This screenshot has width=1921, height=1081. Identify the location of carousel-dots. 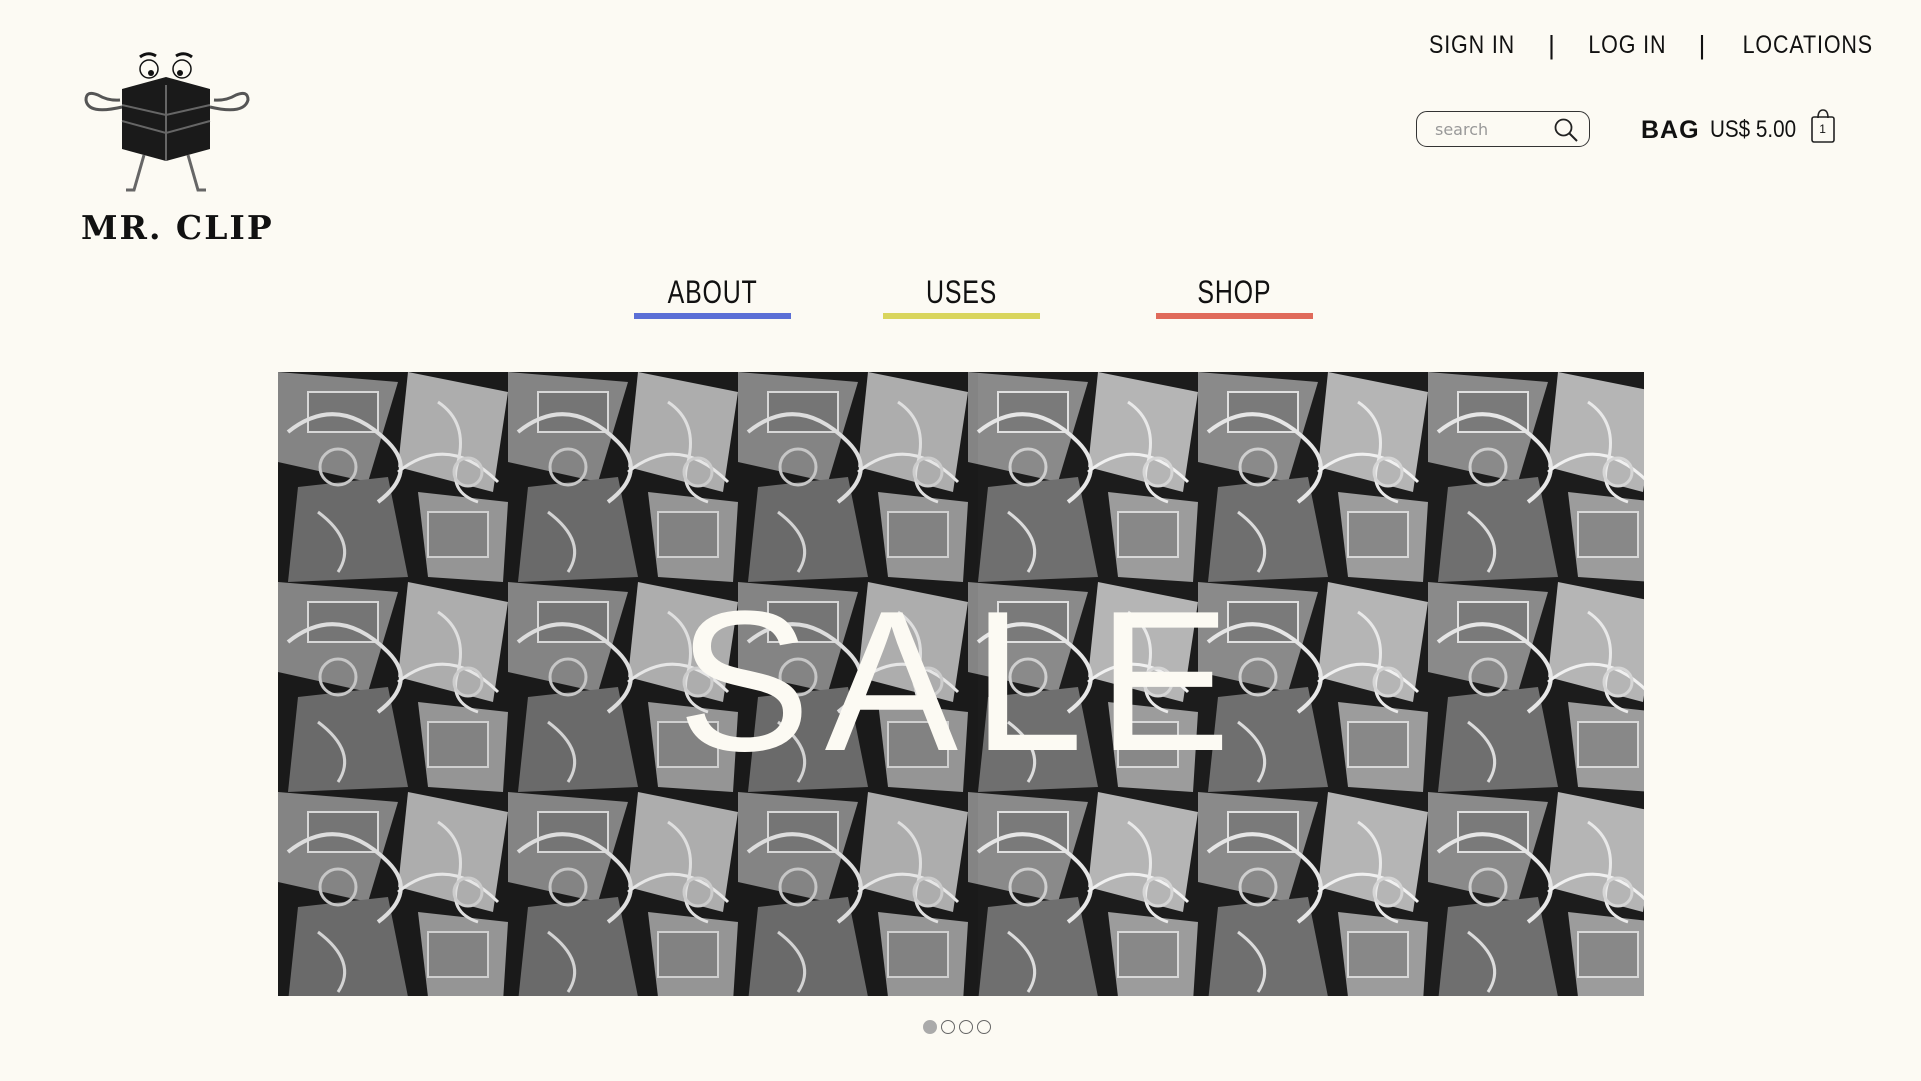
(957, 1027).